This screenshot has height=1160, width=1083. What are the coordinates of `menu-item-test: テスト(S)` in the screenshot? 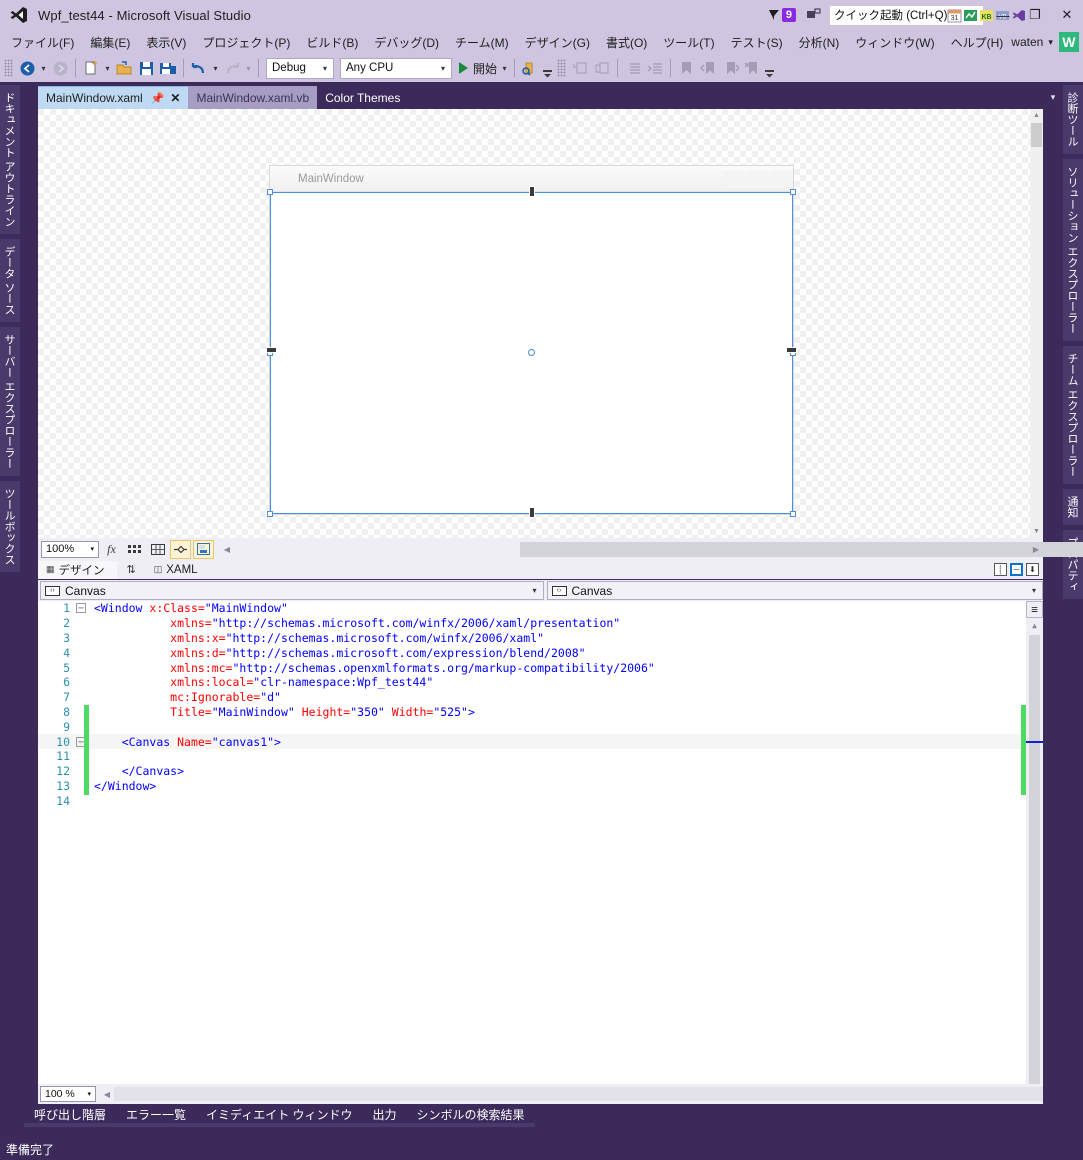 It's located at (757, 42).